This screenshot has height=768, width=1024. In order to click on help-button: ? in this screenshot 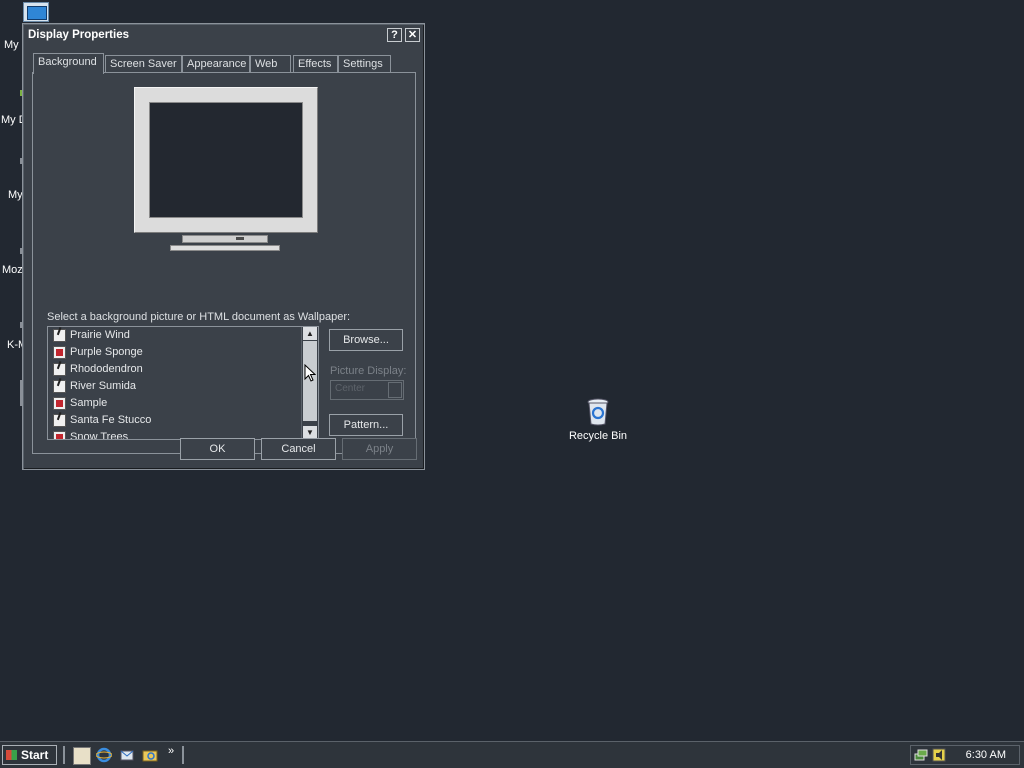, I will do `click(394, 35)`.